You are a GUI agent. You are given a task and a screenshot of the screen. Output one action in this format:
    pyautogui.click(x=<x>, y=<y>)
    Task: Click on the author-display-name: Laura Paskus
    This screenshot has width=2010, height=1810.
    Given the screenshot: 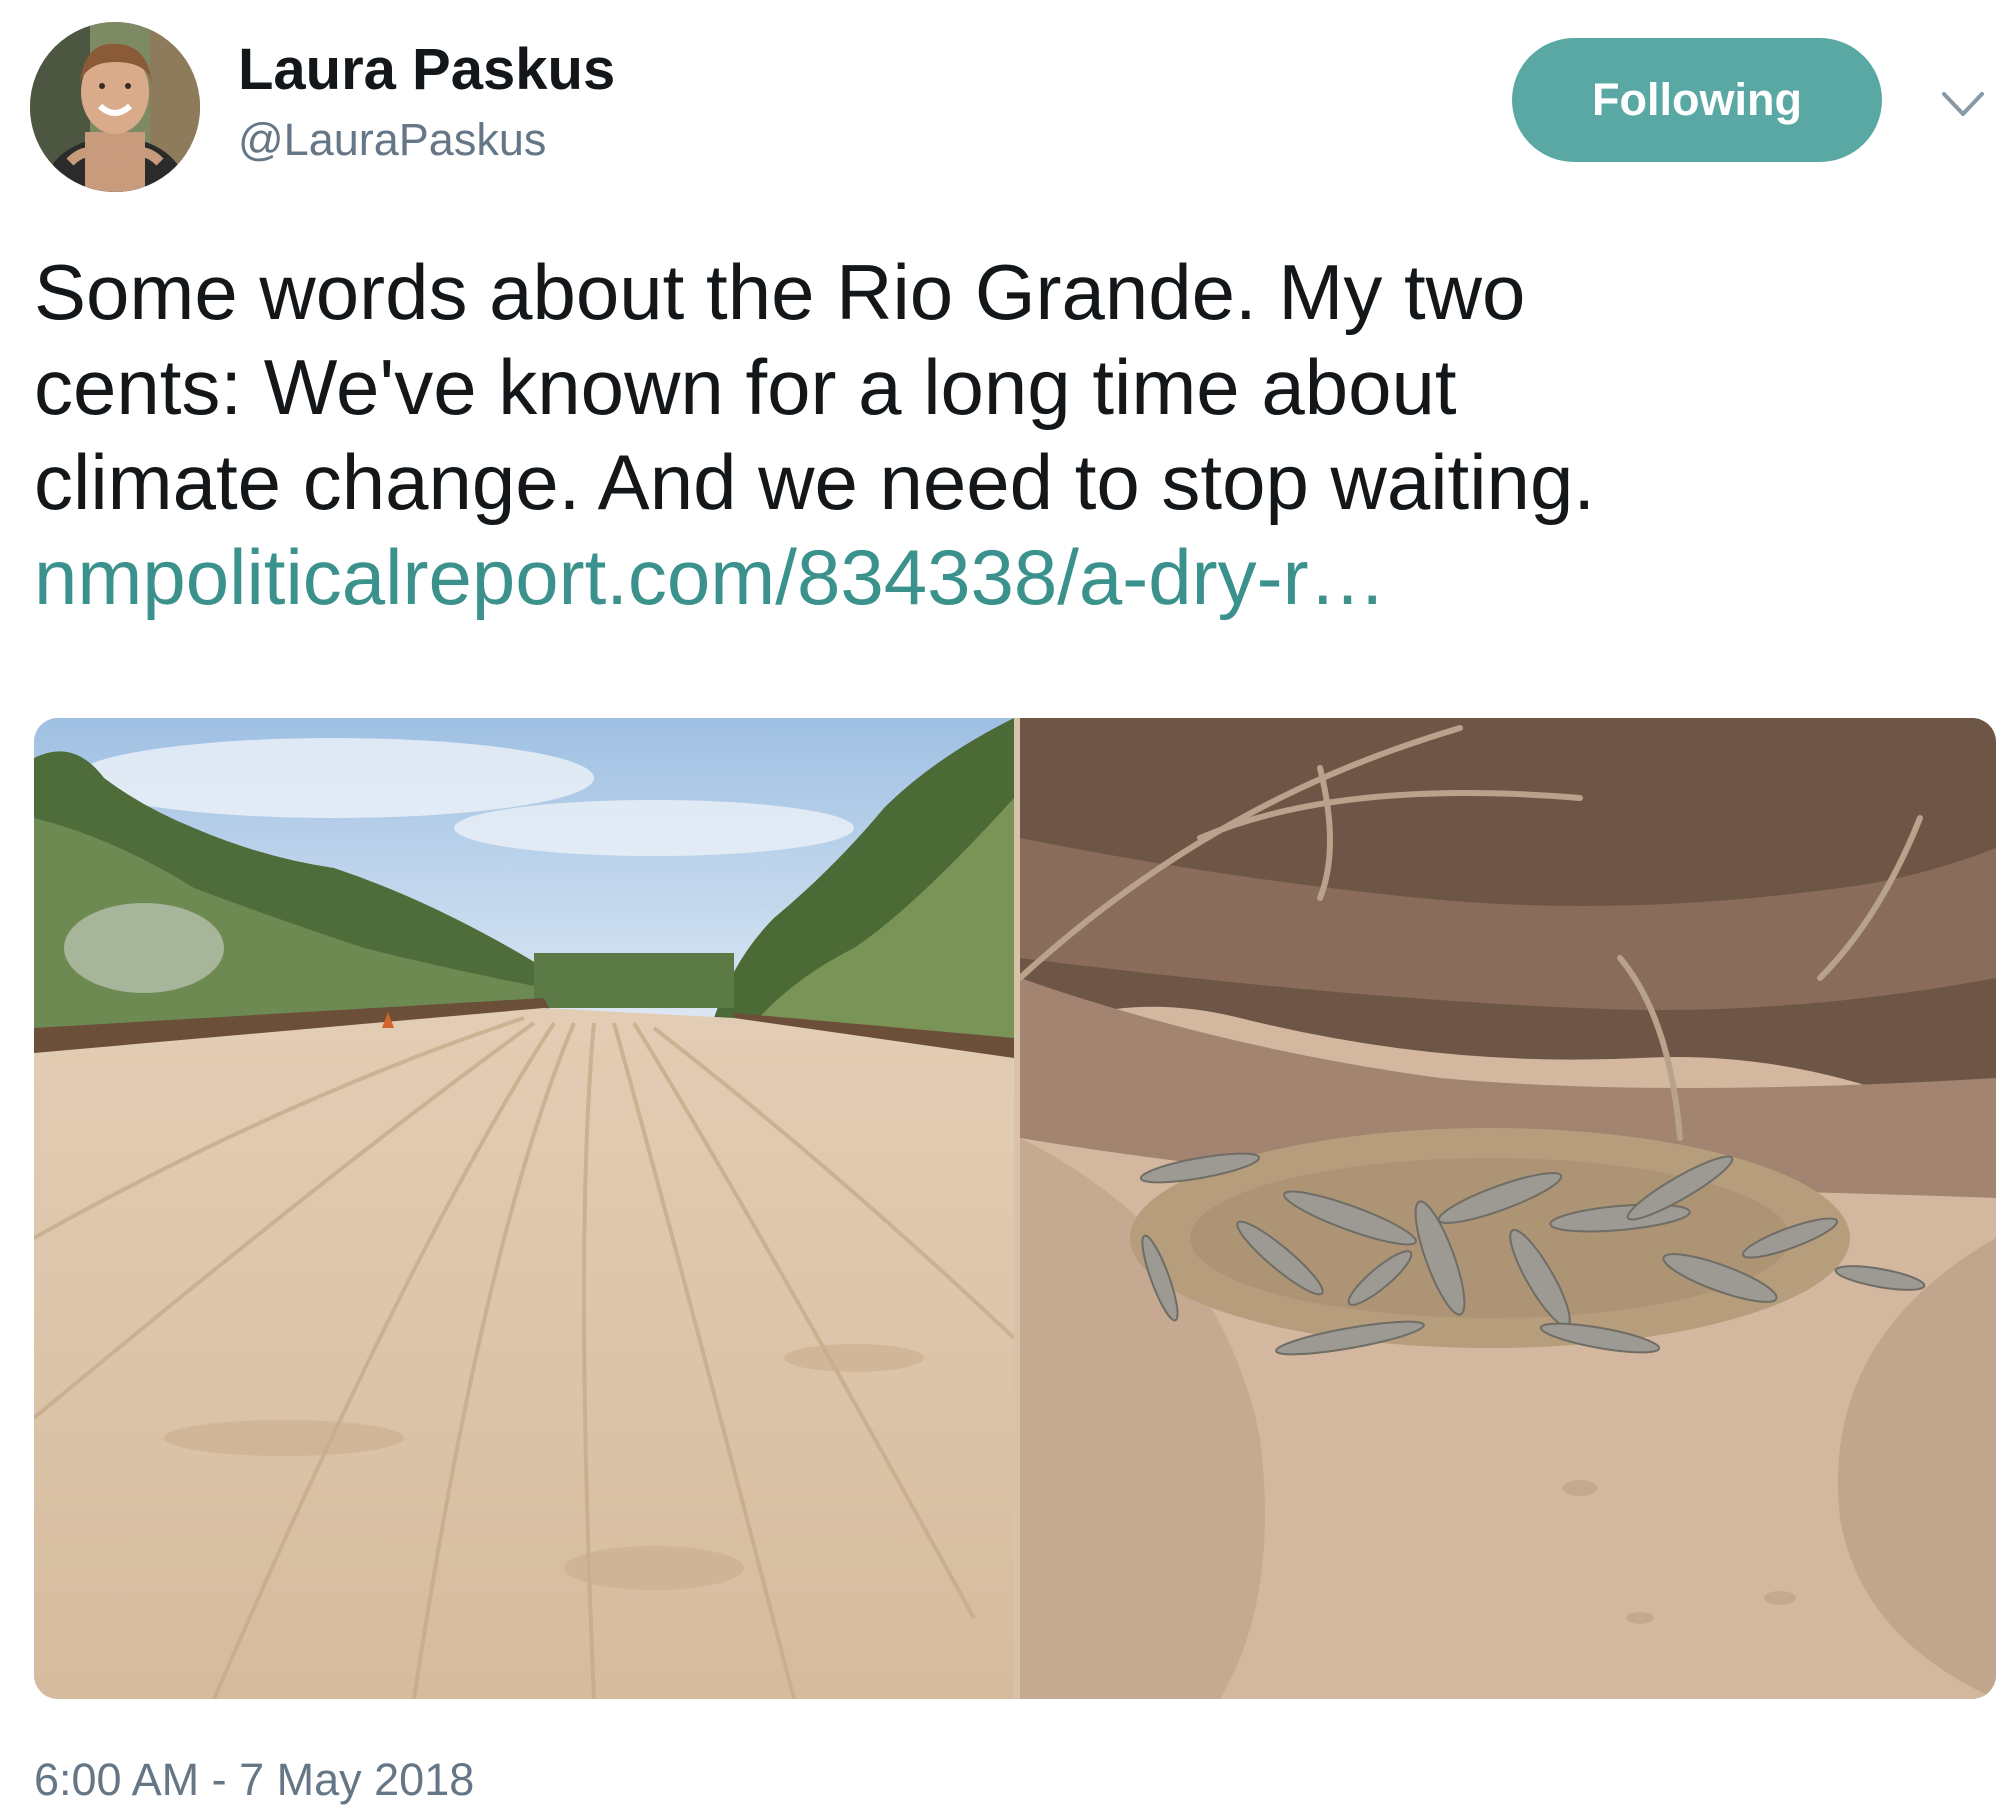 What is the action you would take?
    pyautogui.click(x=426, y=70)
    